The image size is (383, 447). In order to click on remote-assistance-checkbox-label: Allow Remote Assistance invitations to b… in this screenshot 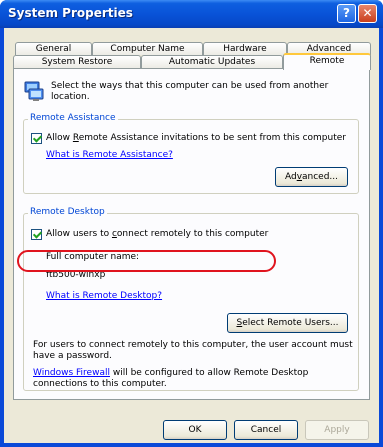, I will do `click(196, 138)`.